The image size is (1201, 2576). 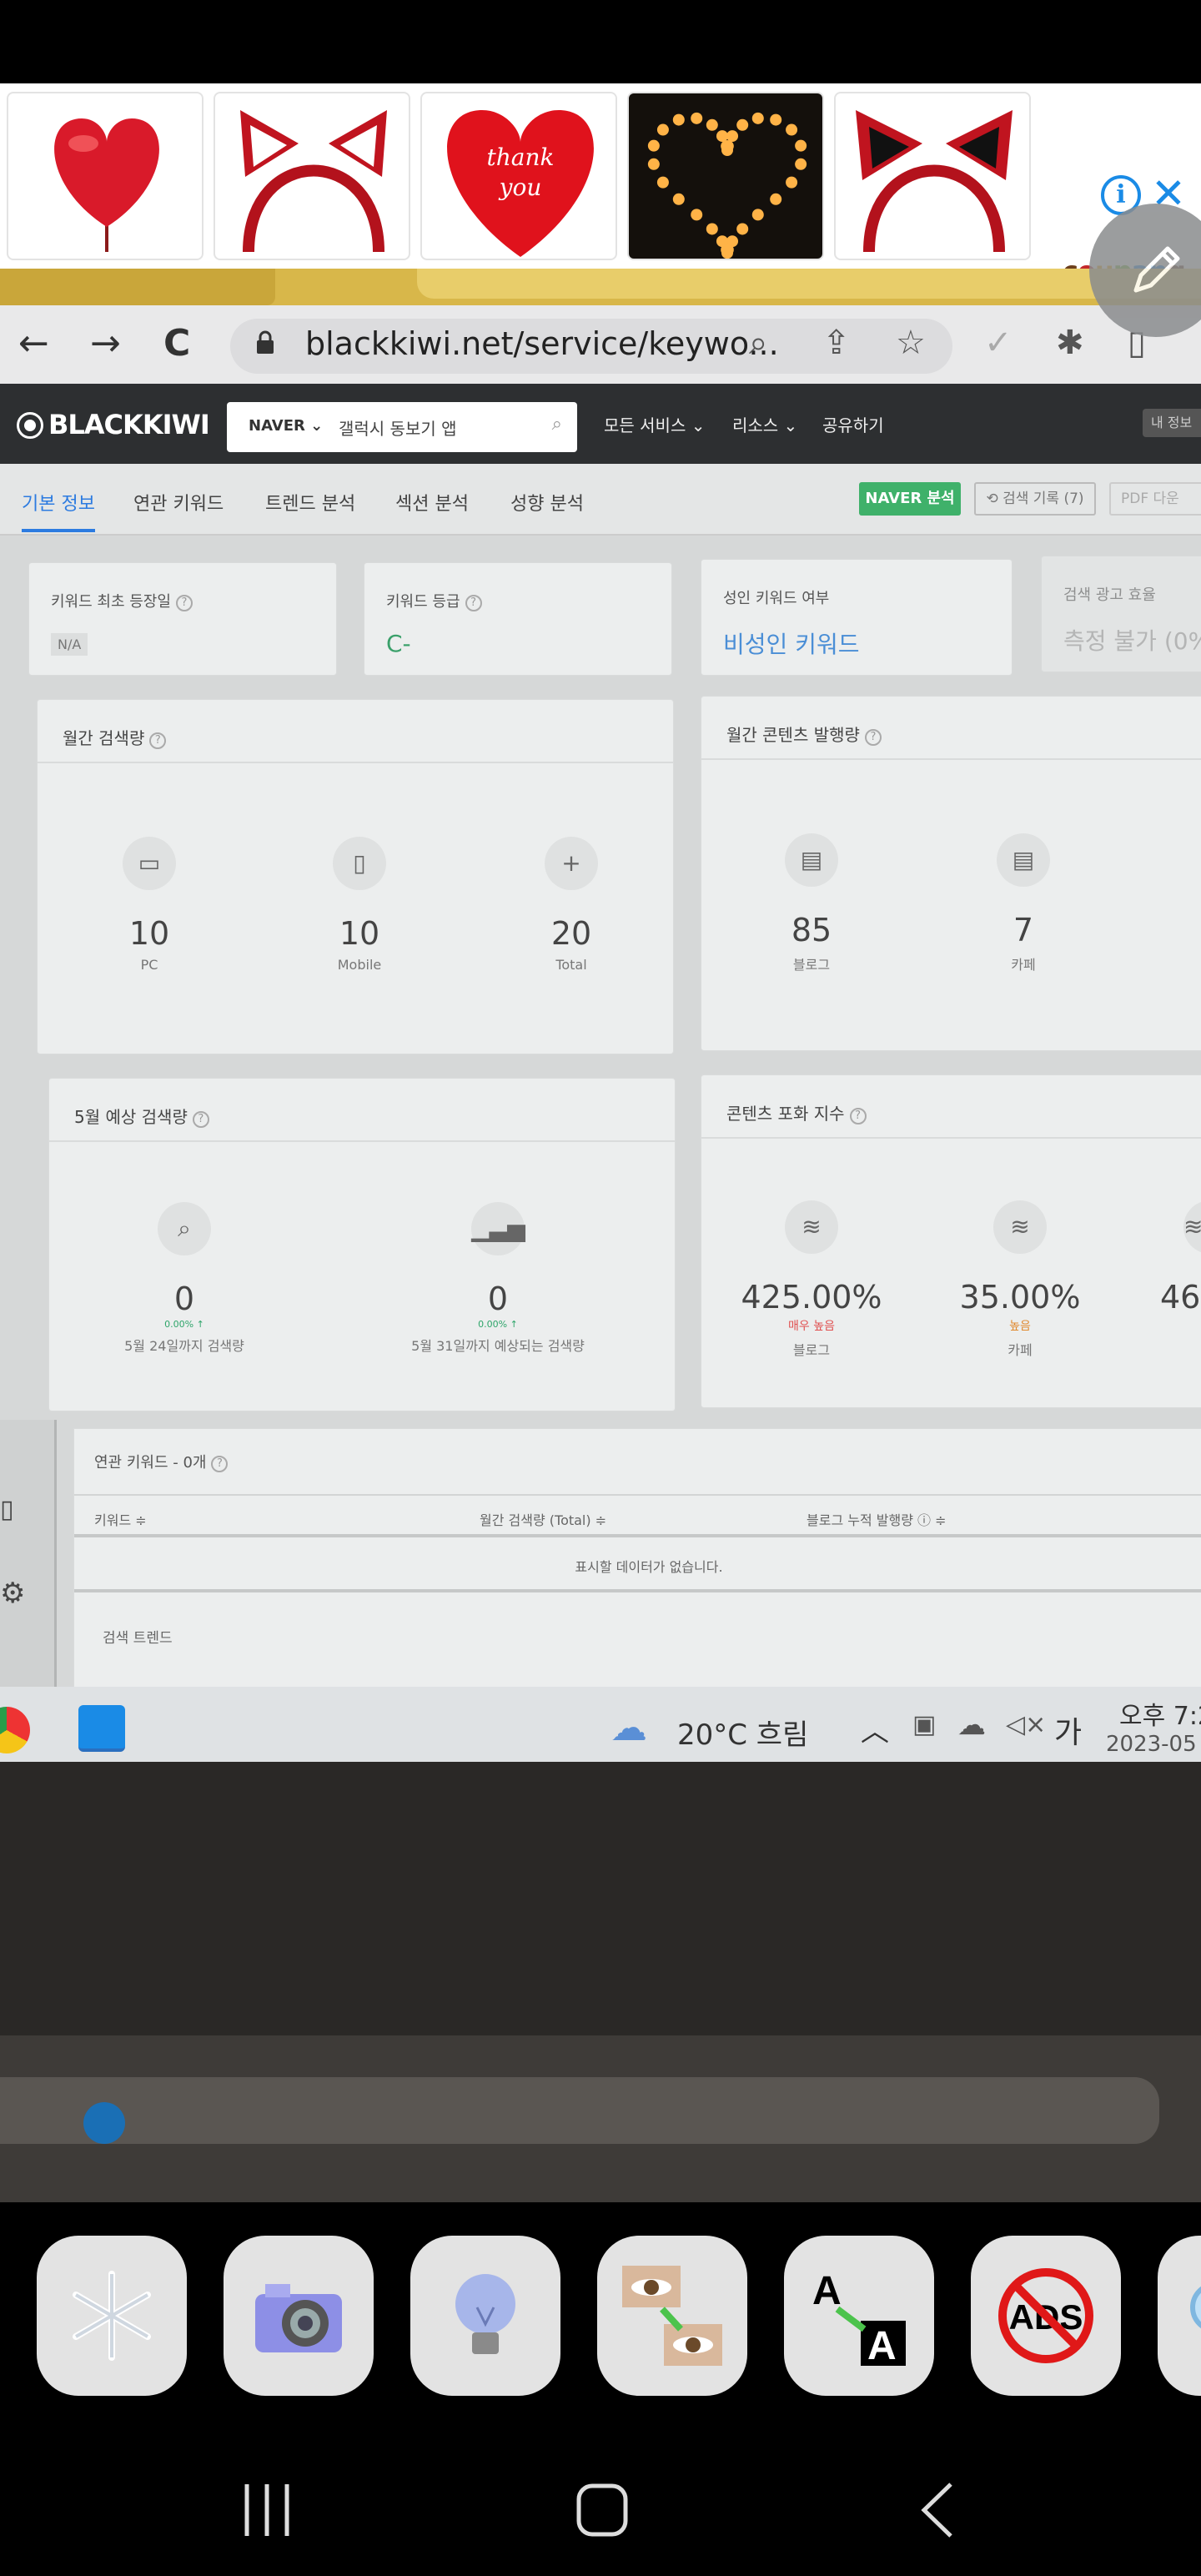 I want to click on translate-button: AA, so click(x=859, y=2316).